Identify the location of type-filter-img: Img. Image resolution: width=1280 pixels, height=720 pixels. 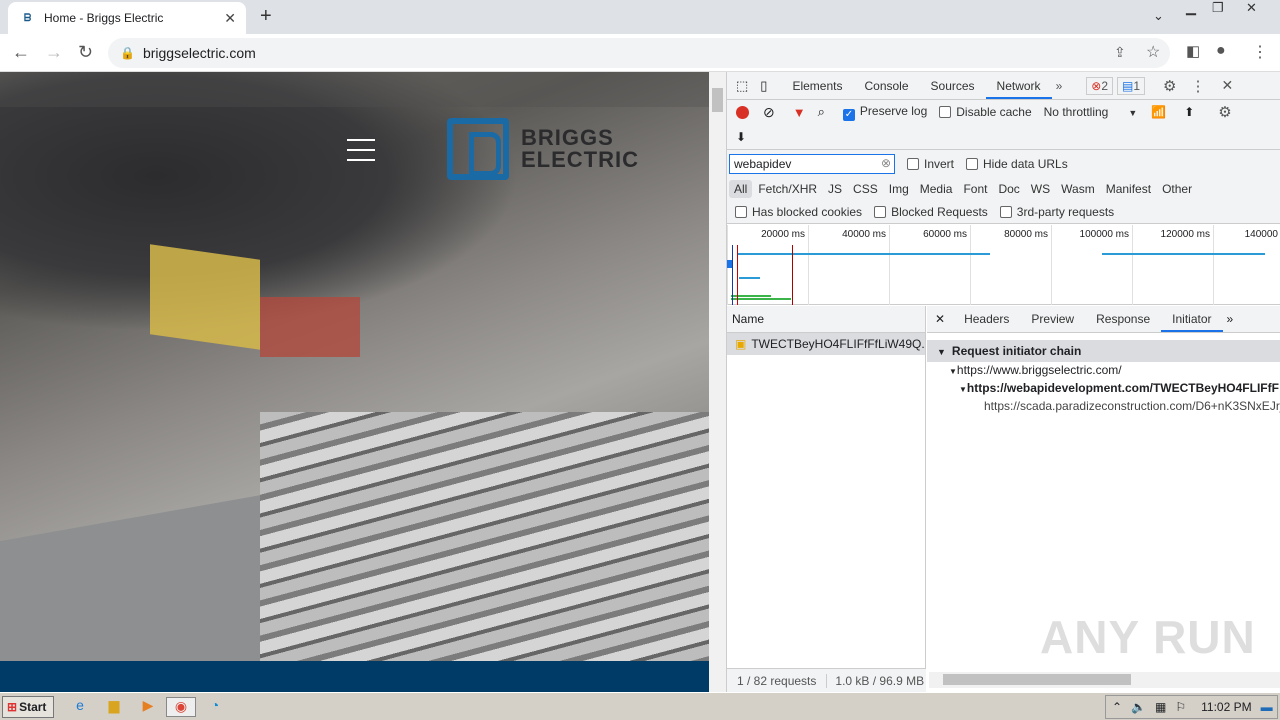
(899, 189).